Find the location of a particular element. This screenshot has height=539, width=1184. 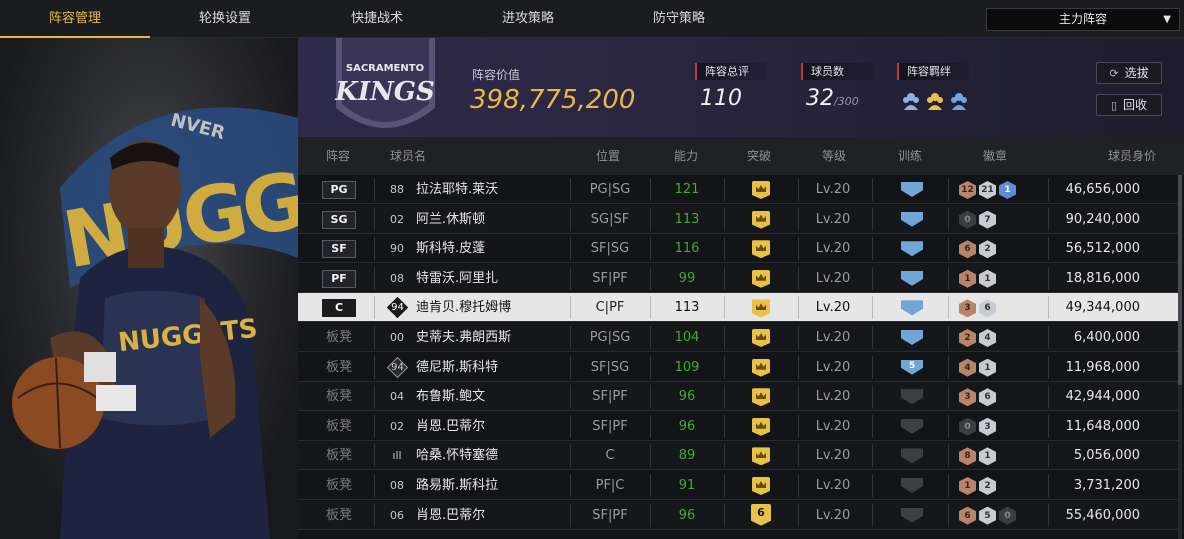

player-ability: 109 is located at coordinates (687, 367).